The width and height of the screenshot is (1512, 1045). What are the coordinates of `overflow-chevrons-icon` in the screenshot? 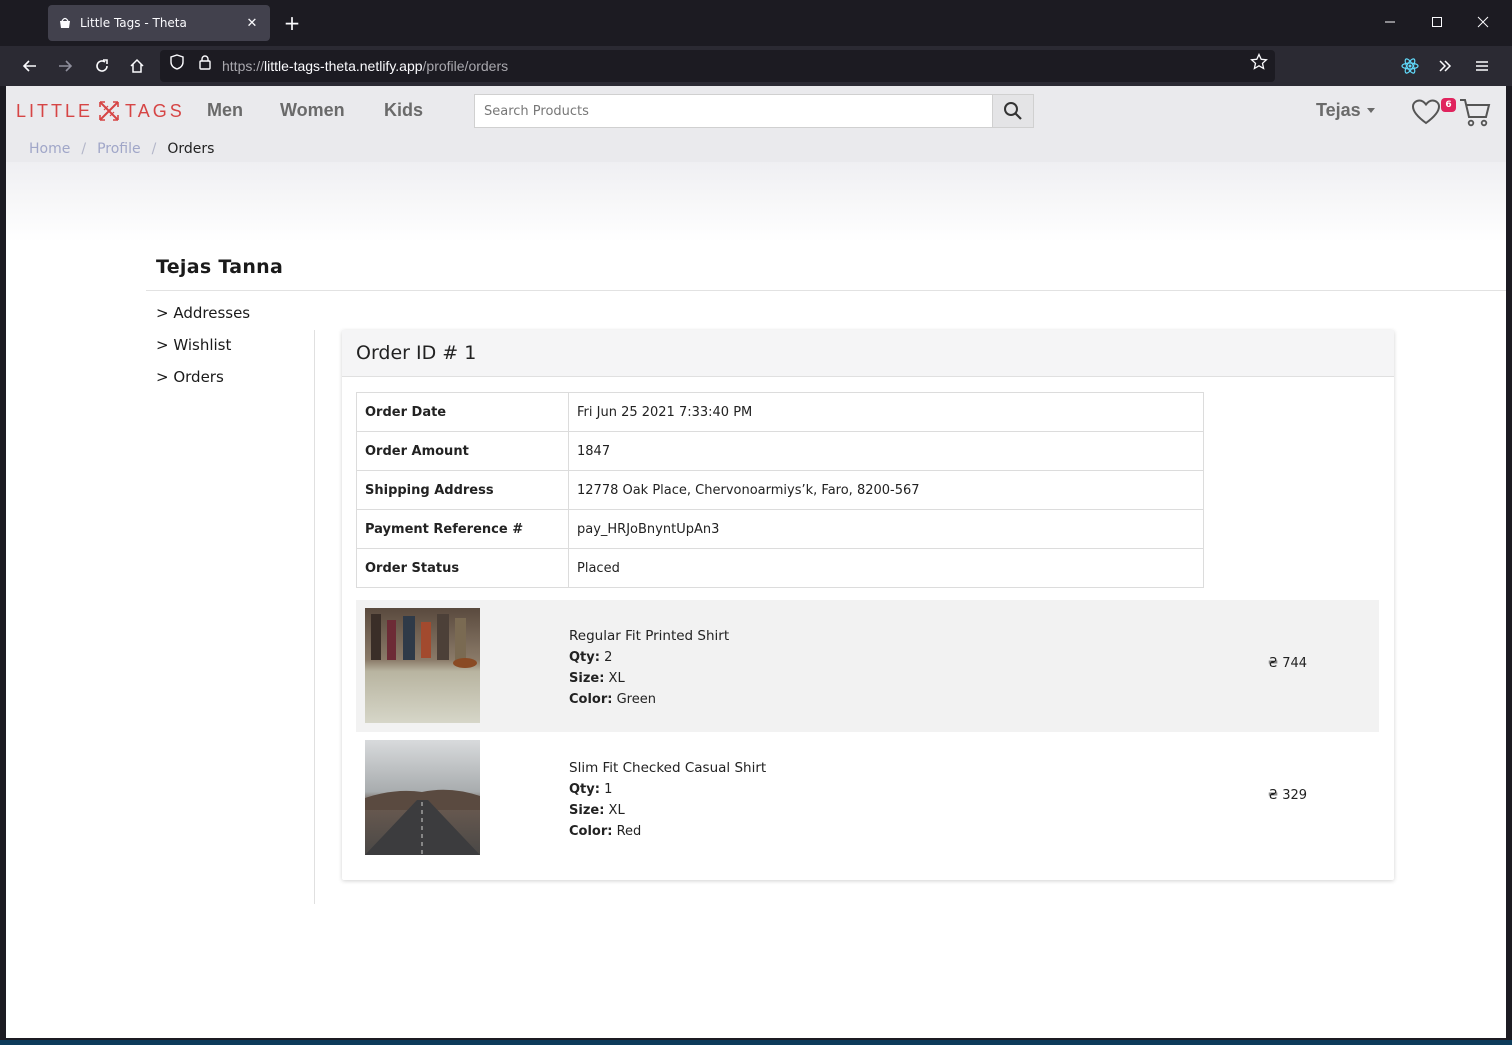 It's located at (1445, 66).